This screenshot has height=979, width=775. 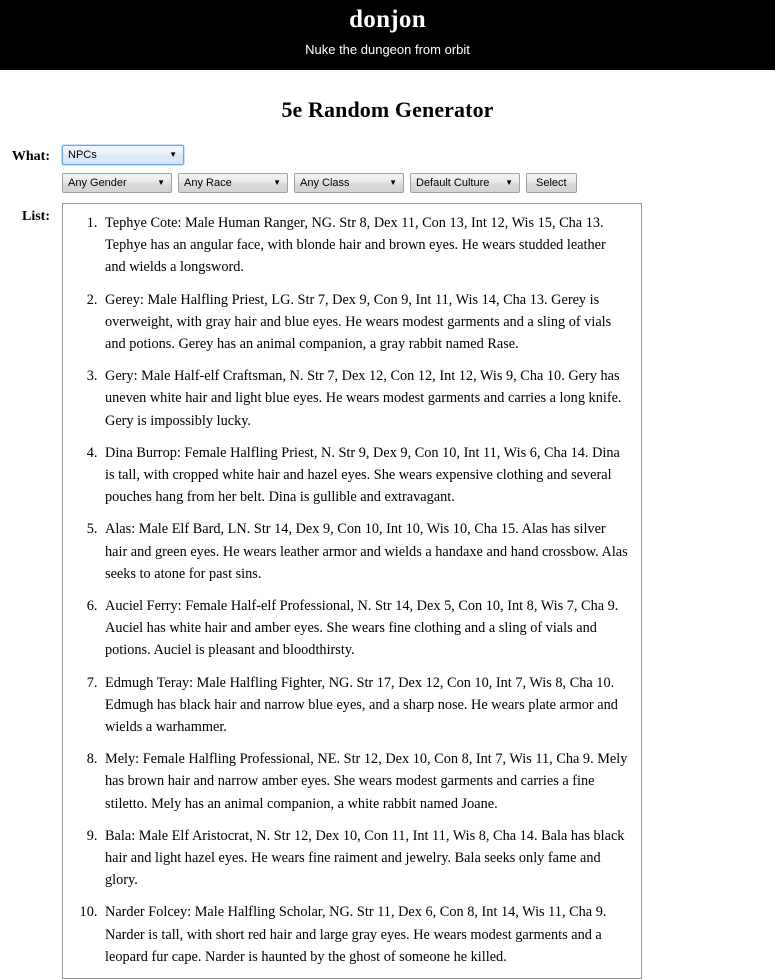 What do you see at coordinates (31, 174) in the screenshot?
I see `filters-label-spacer` at bounding box center [31, 174].